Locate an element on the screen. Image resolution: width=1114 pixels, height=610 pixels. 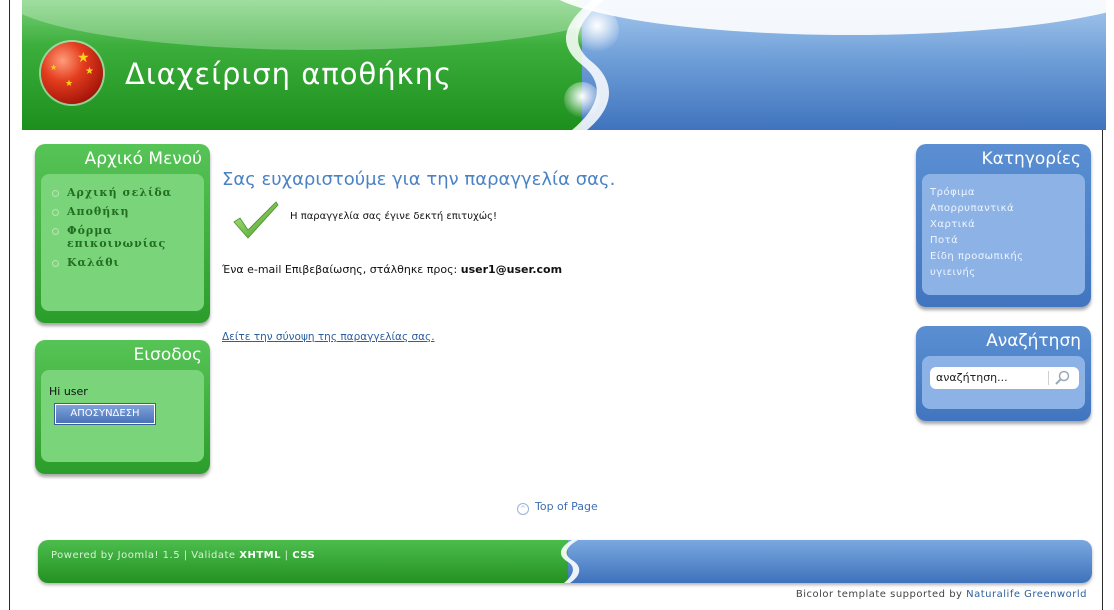
naturalife-link: Naturalife Greenworld is located at coordinates (1026, 594).